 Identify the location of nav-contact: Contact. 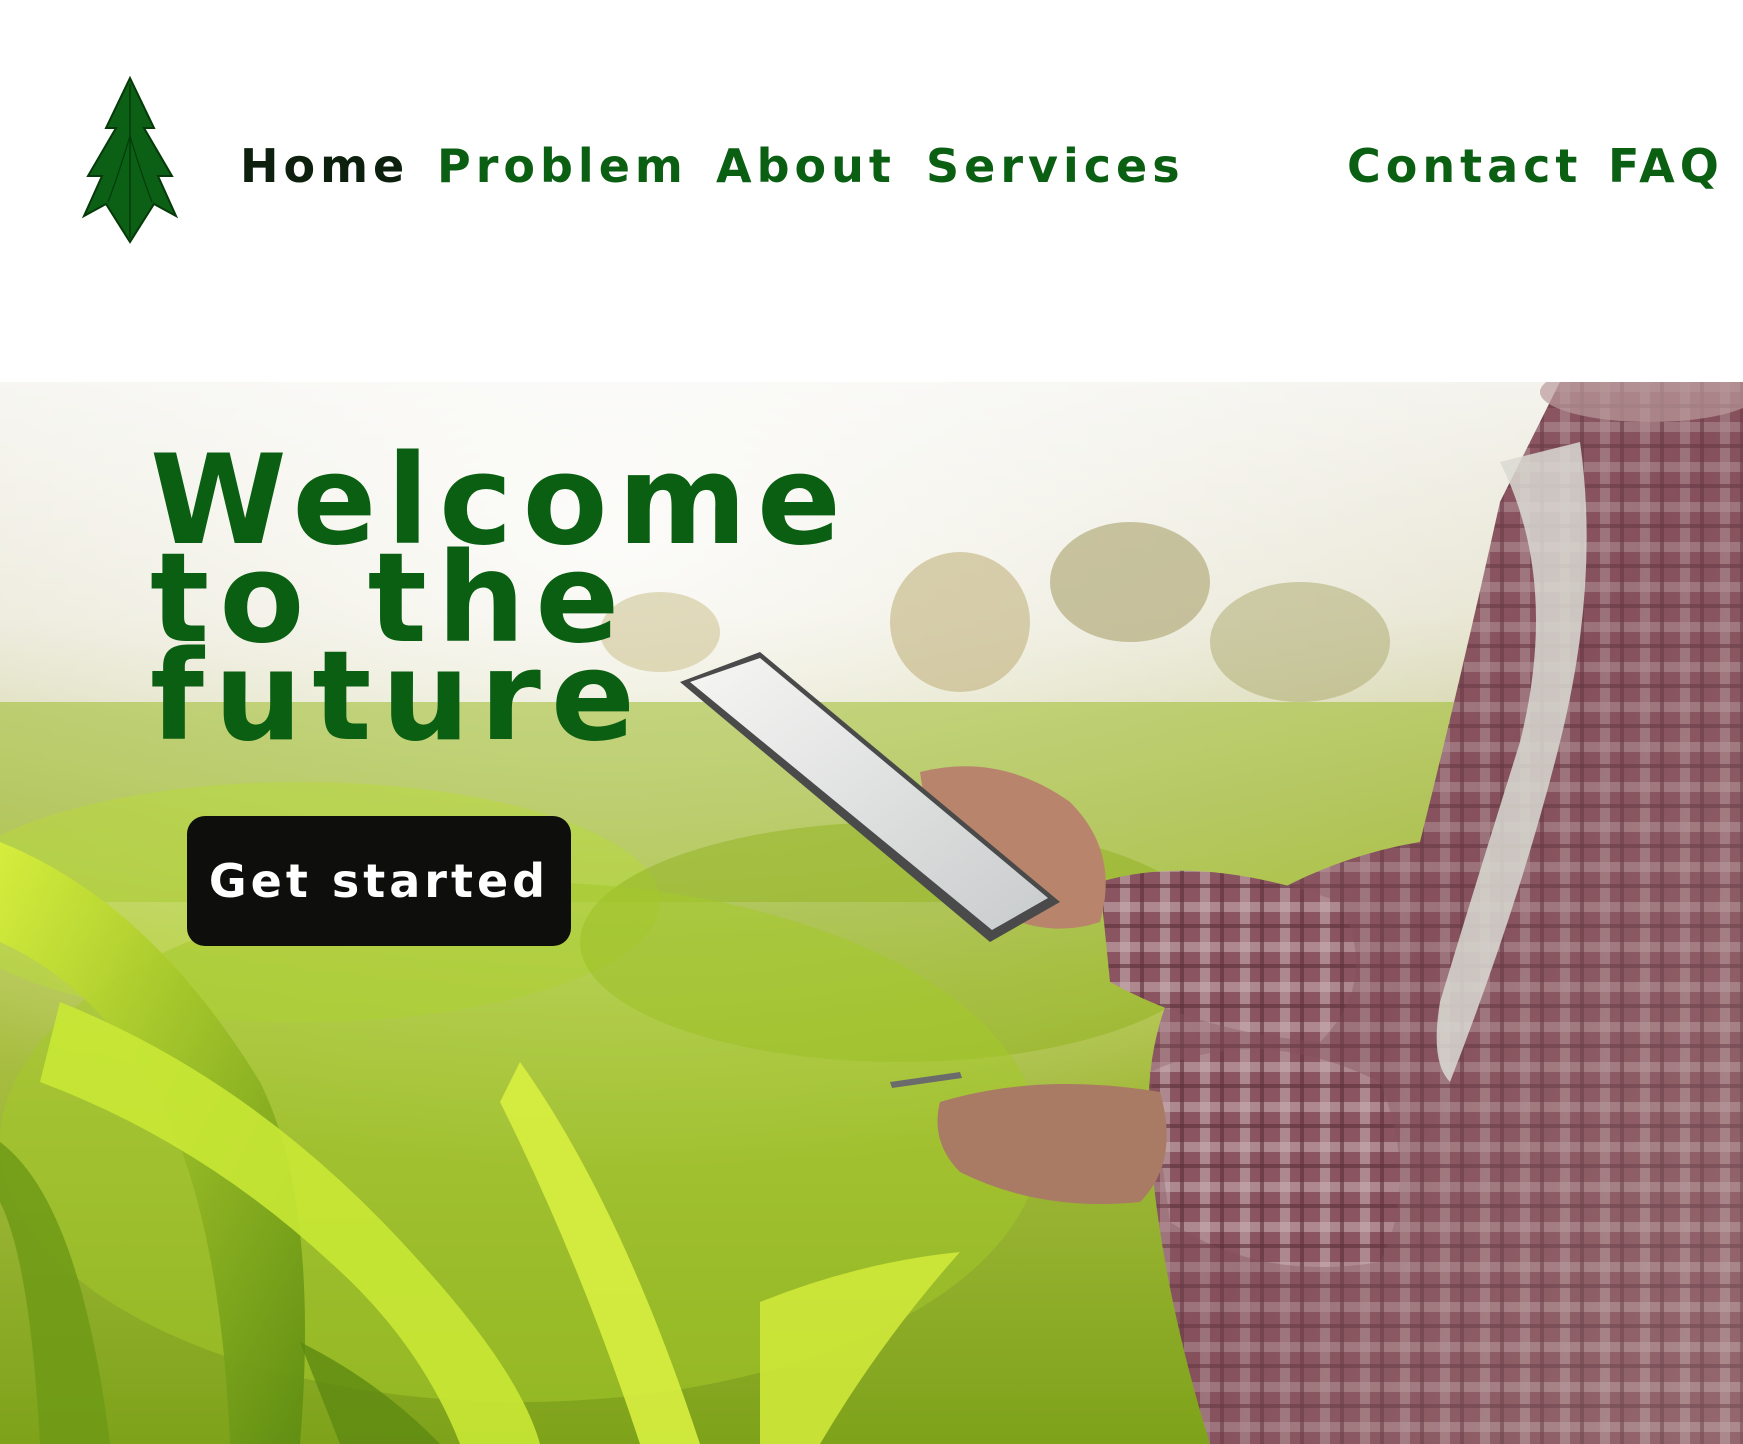
(1464, 166).